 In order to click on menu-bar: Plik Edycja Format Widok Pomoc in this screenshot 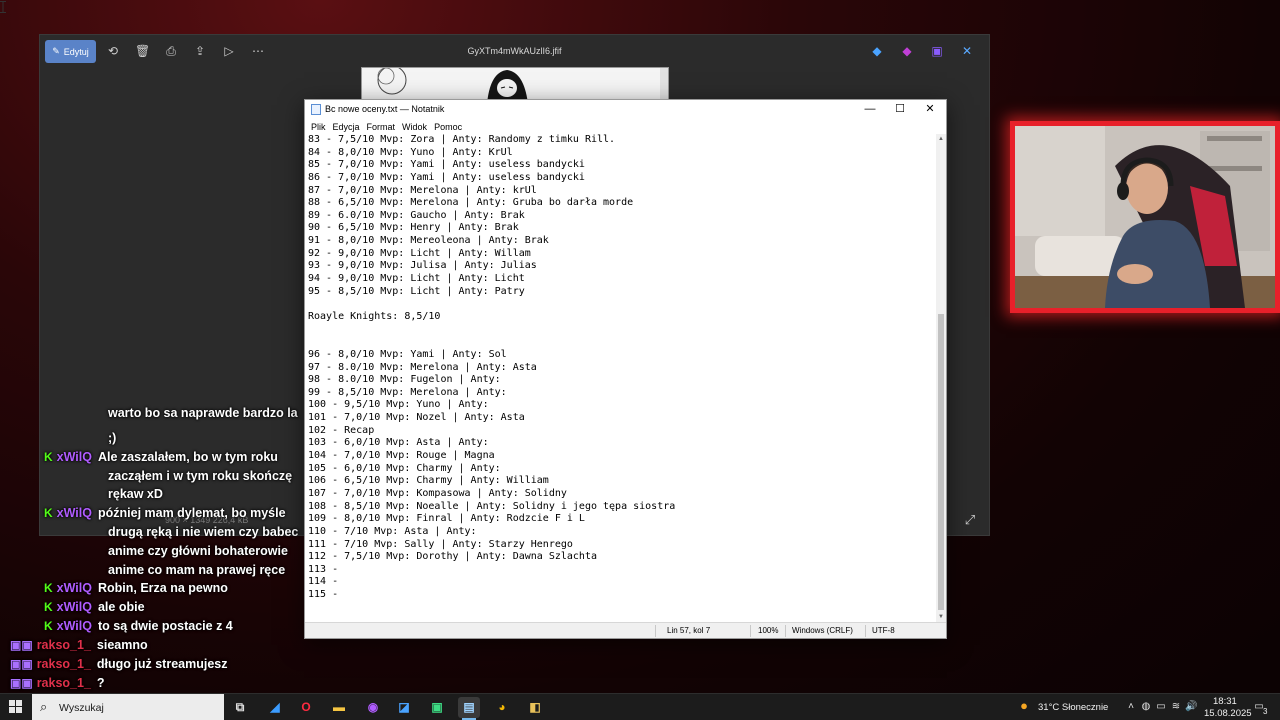, I will do `click(625, 126)`.